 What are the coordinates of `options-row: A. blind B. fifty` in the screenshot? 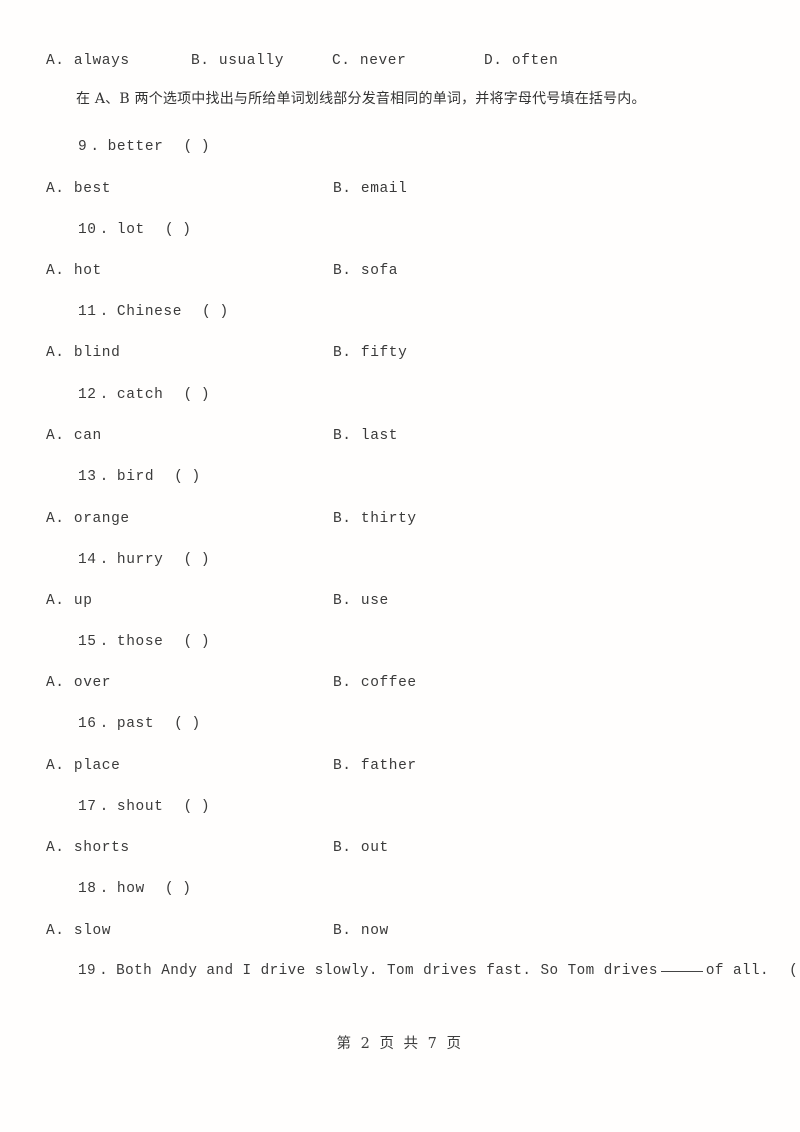 It's located at (400, 353).